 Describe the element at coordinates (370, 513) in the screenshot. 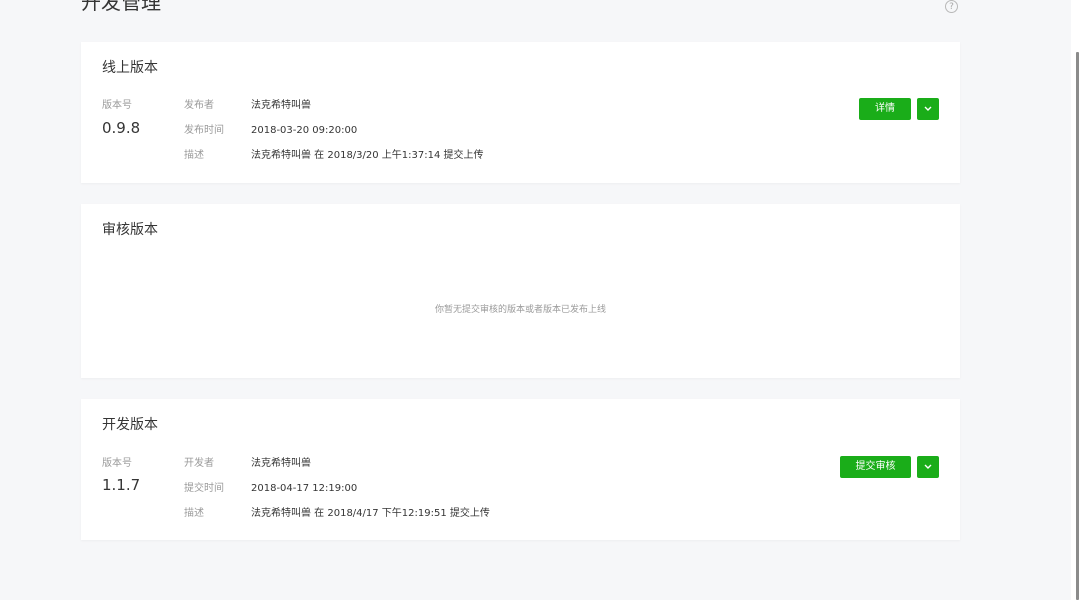

I see `dev-description-value: 法克希特叫兽 在 2018/4/17 下午12:19:51 提交上传` at that location.